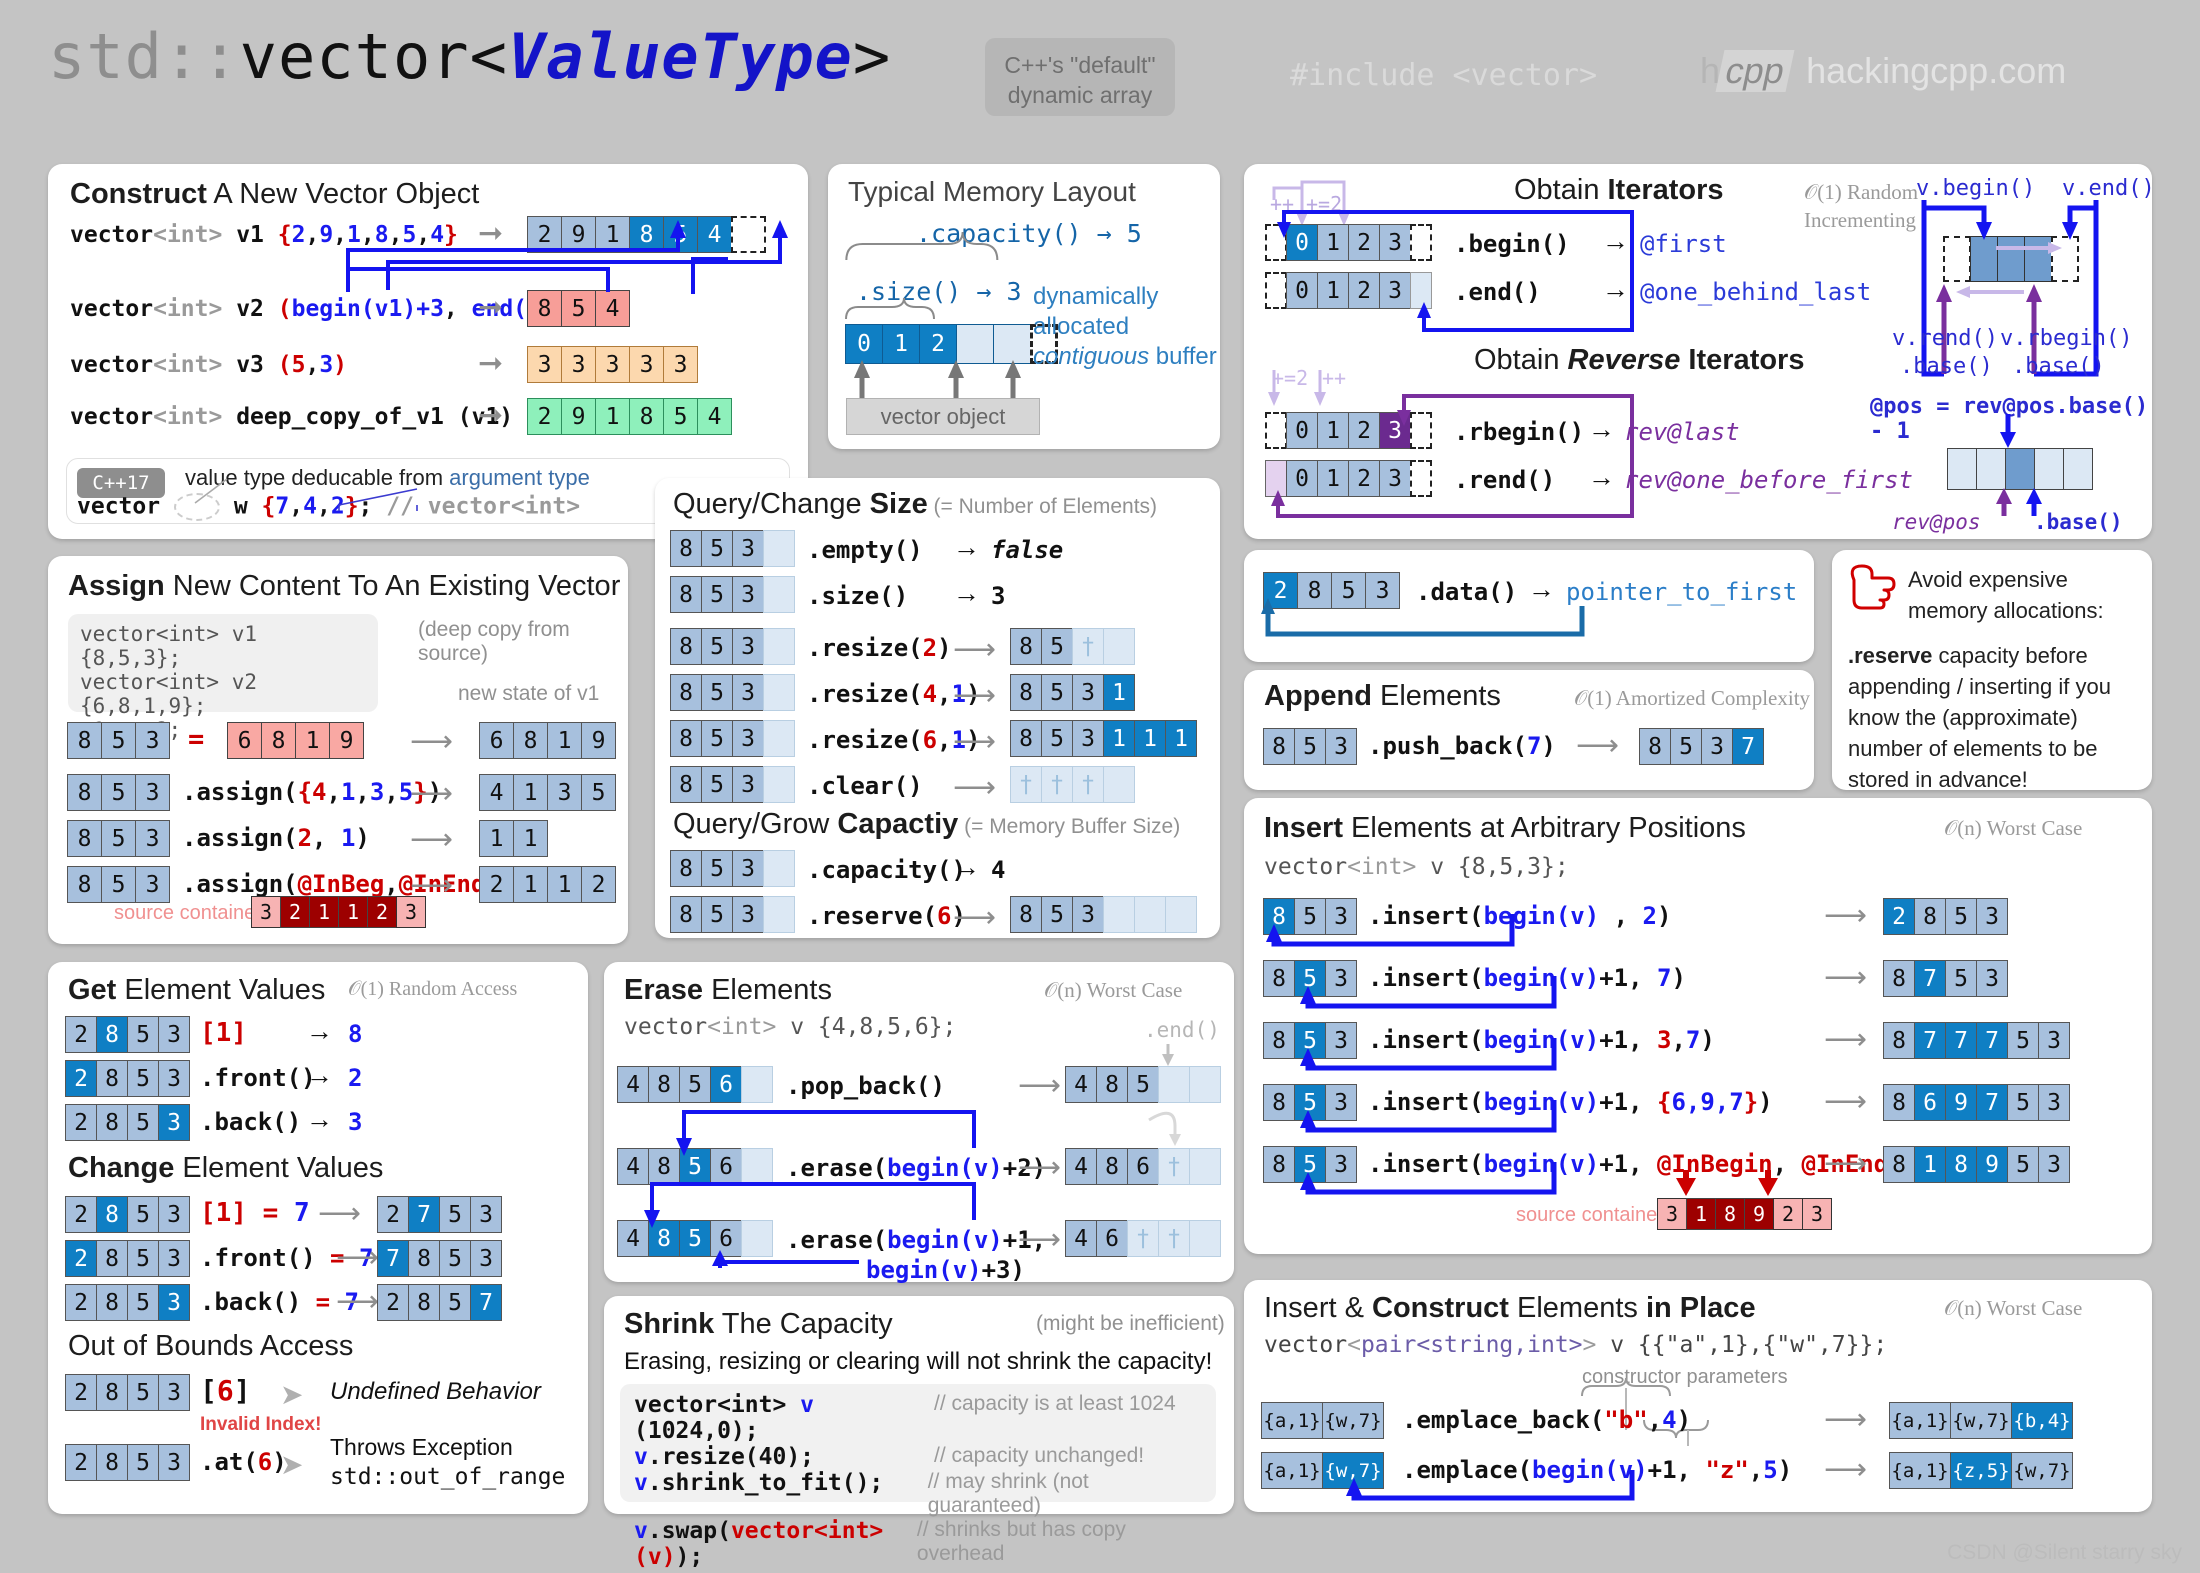  Describe the element at coordinates (225, 1168) in the screenshot. I see `change-title: Change Element Values` at that location.